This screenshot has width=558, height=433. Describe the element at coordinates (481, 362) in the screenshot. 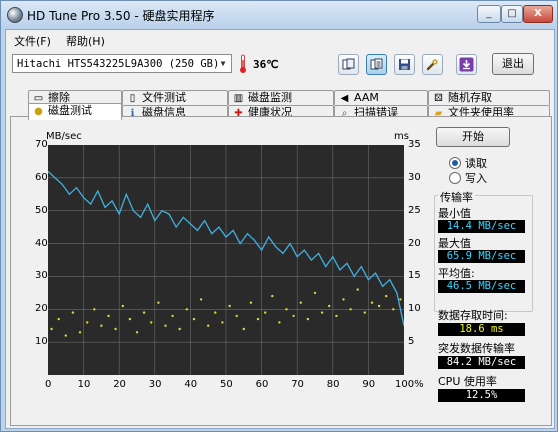

I see `burst-rate-value: 84.2 MB/sec` at that location.